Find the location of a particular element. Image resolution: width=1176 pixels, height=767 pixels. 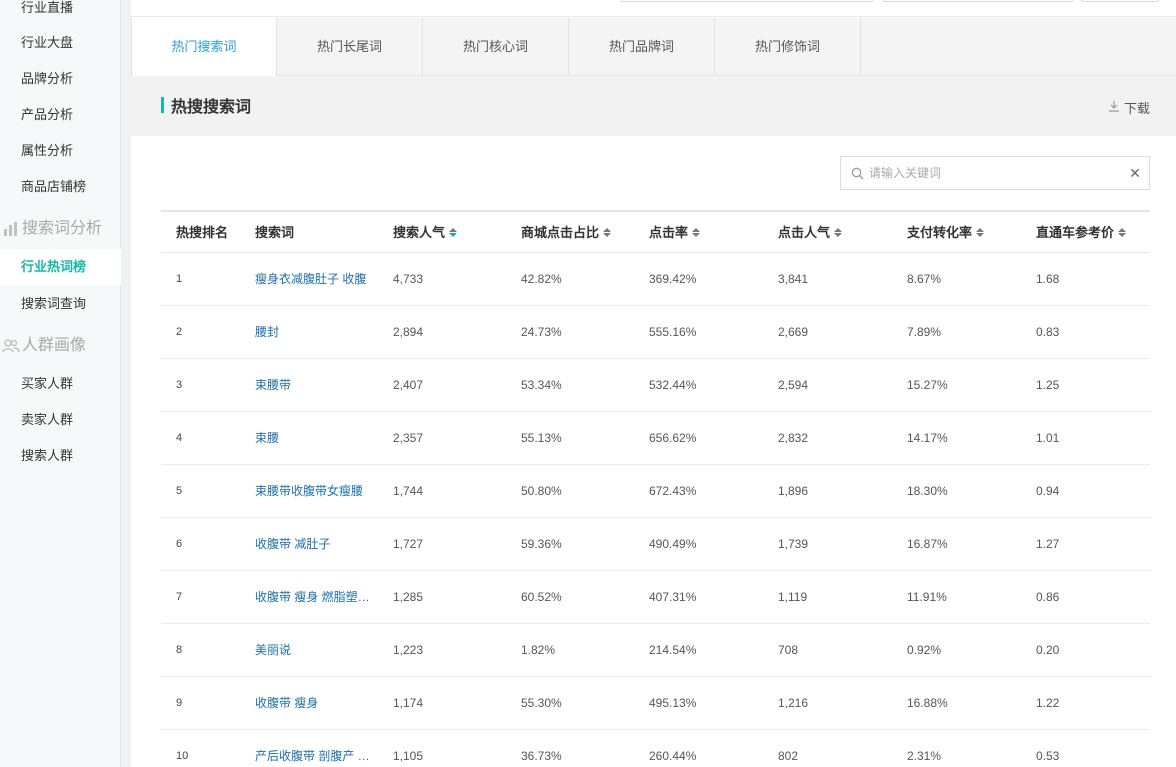

tab-hot-search-words: 热门搜索词 is located at coordinates (204, 47).